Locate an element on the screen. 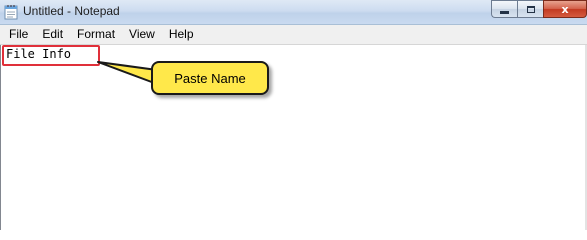 The width and height of the screenshot is (587, 240). close-icon: x is located at coordinates (565, 9).